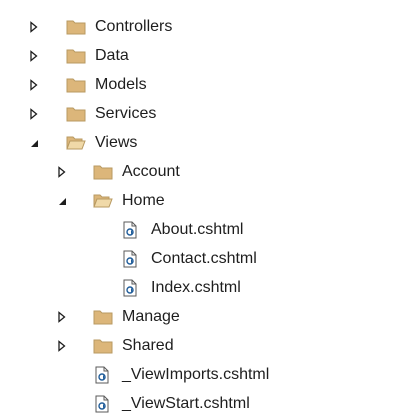  Describe the element at coordinates (151, 171) in the screenshot. I see `tree-item-label: Account` at that location.